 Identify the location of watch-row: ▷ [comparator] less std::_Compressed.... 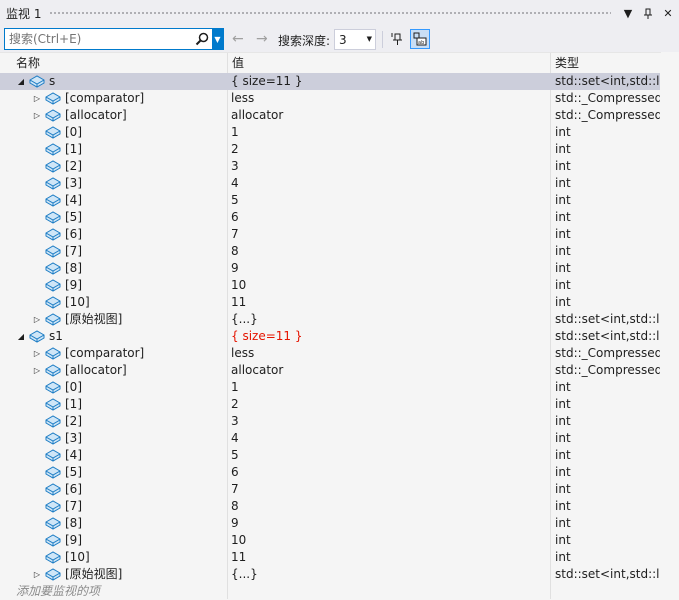
(330, 98).